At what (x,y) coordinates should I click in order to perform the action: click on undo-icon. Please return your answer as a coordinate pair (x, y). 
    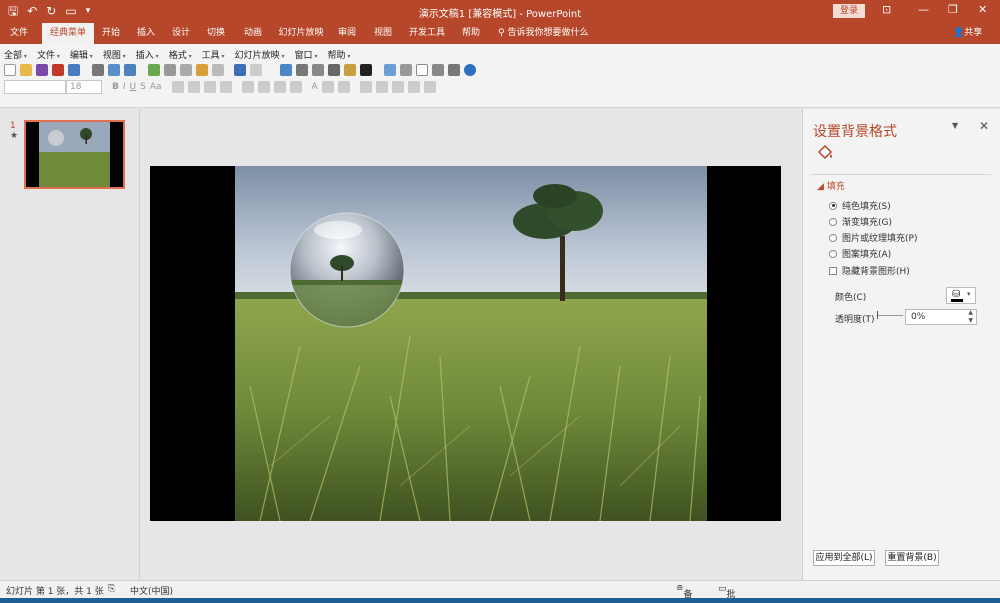
    Looking at the image, I should click on (240, 70).